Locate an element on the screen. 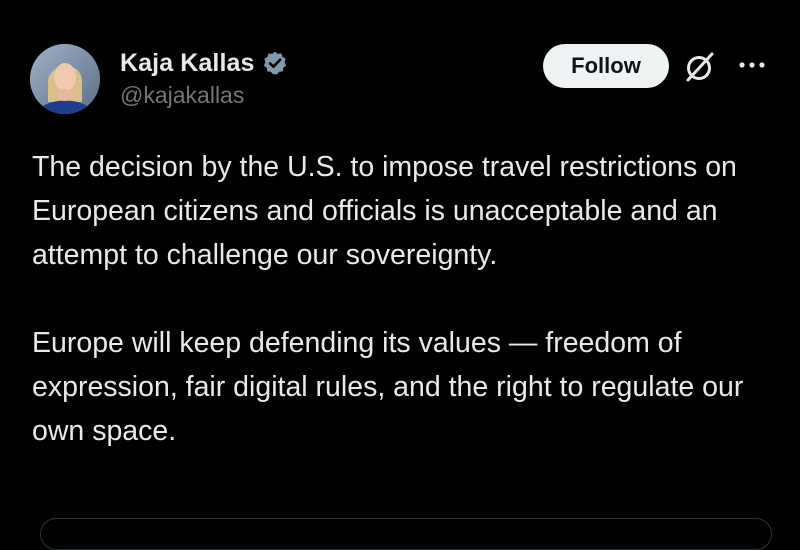  media-card-edge is located at coordinates (406, 534).